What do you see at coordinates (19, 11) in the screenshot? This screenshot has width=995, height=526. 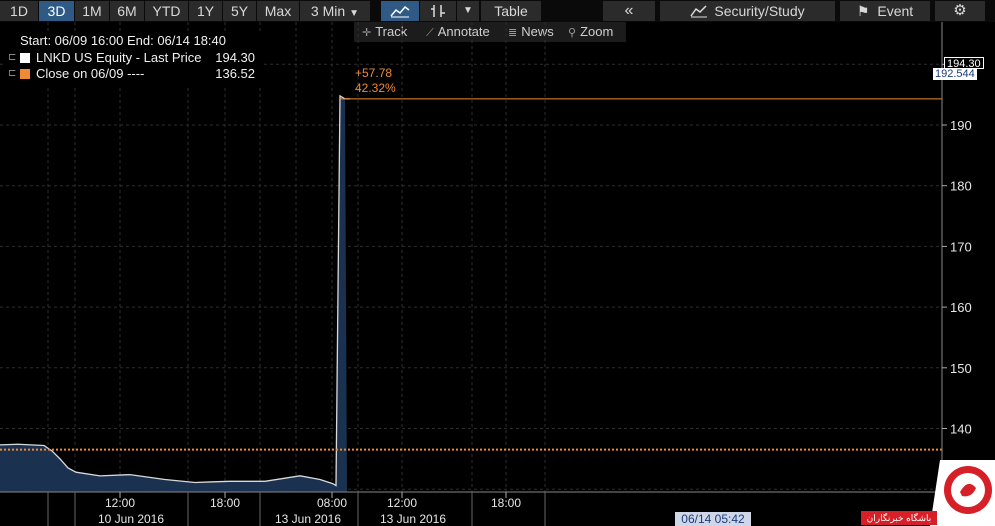 I see `range-1d-button: 1D` at bounding box center [19, 11].